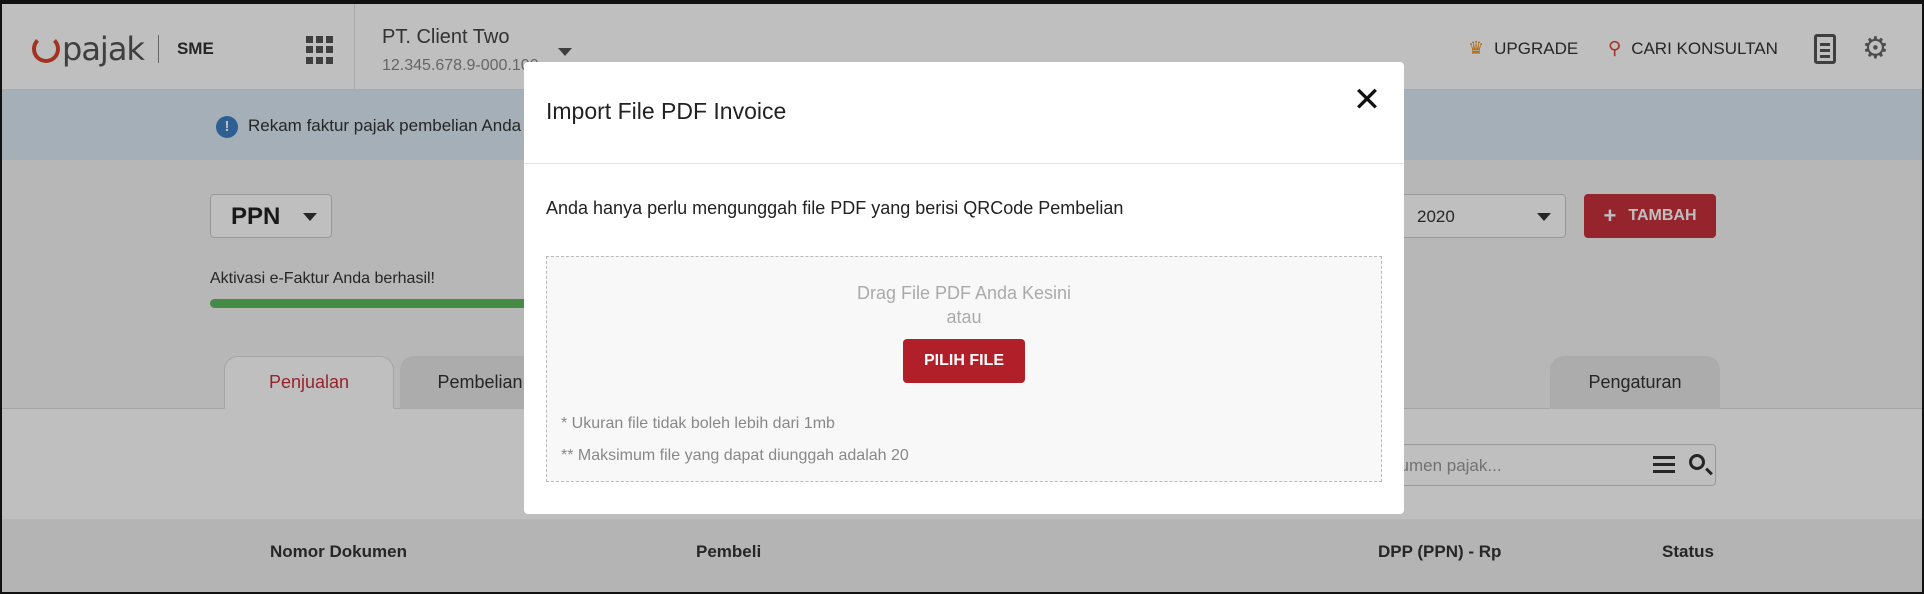 This screenshot has width=1924, height=594. I want to click on dropzone-text: Drag File PDF Anda Kesini, so click(964, 293).